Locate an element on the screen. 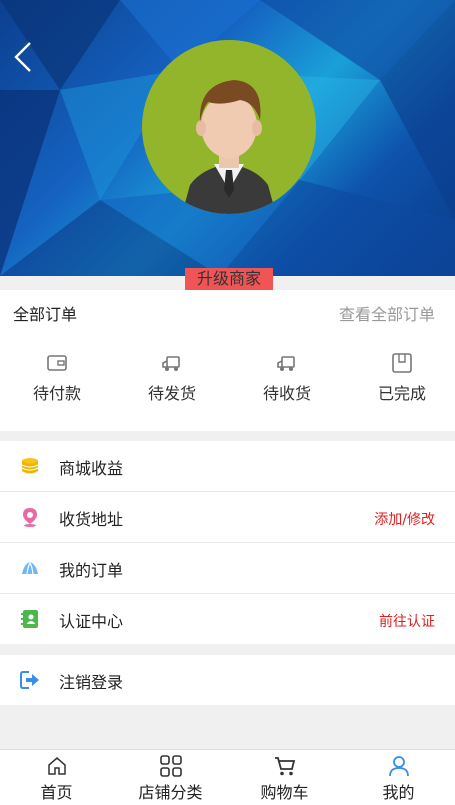 The image size is (455, 805). menu-item-label: 商城收益 is located at coordinates (91, 468).